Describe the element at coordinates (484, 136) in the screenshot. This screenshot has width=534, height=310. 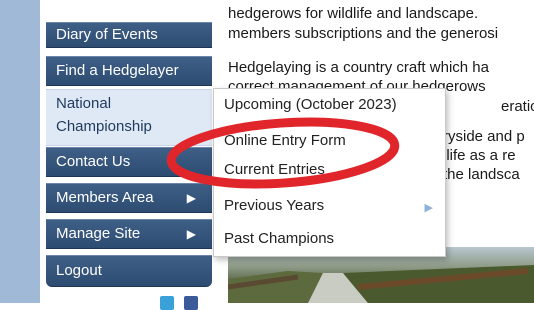
I see `paragraph-line: ryside and p` at that location.